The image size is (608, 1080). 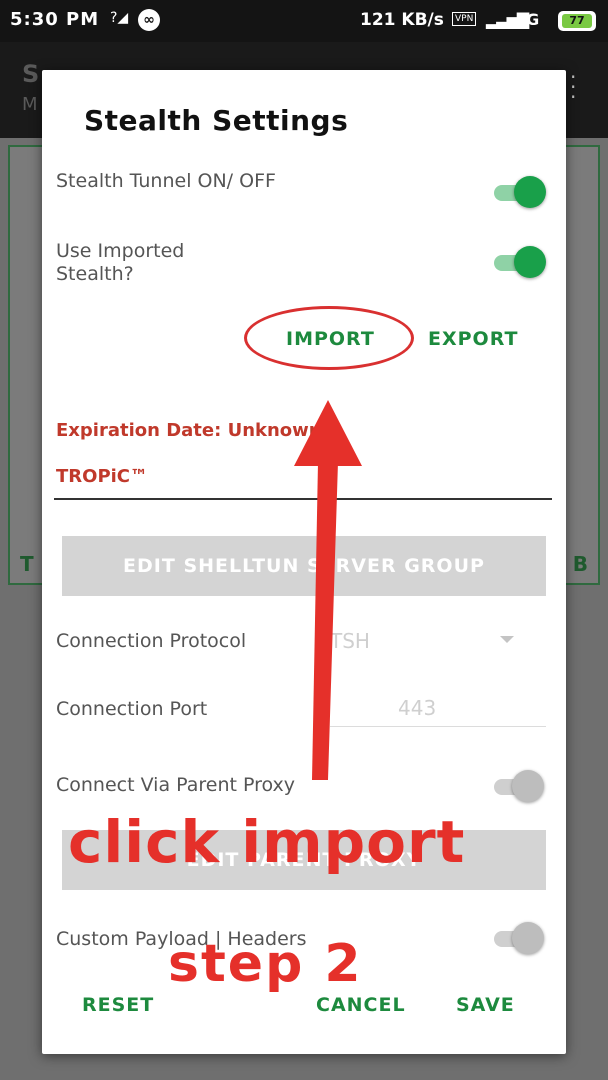 I want to click on parent-proxy-label: Connect Via Parent Proxy, so click(x=176, y=785).